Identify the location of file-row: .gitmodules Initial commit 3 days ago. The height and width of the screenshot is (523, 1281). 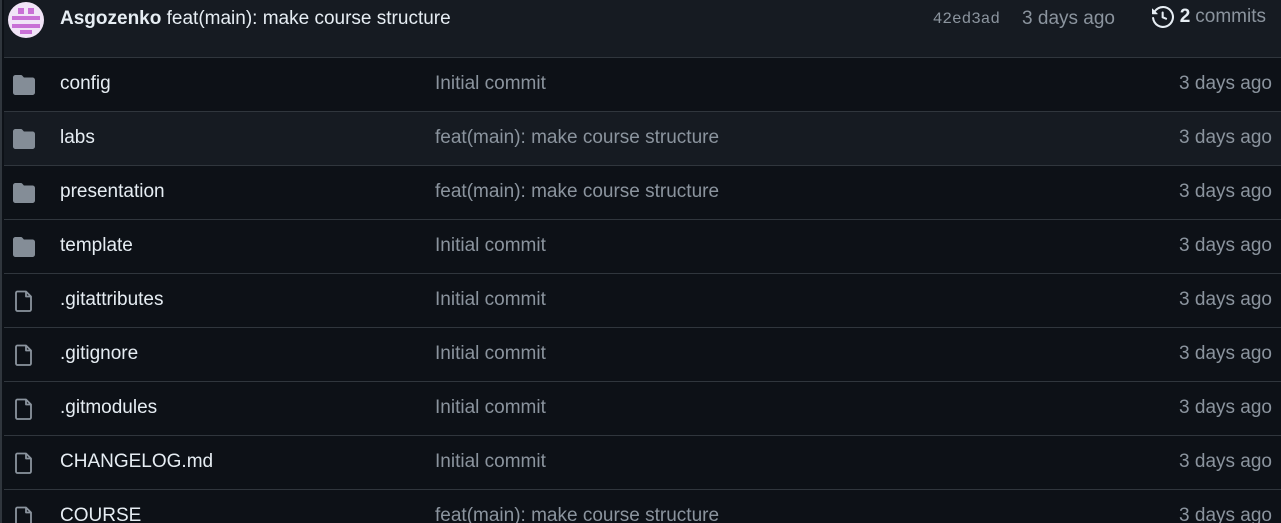
(642, 409).